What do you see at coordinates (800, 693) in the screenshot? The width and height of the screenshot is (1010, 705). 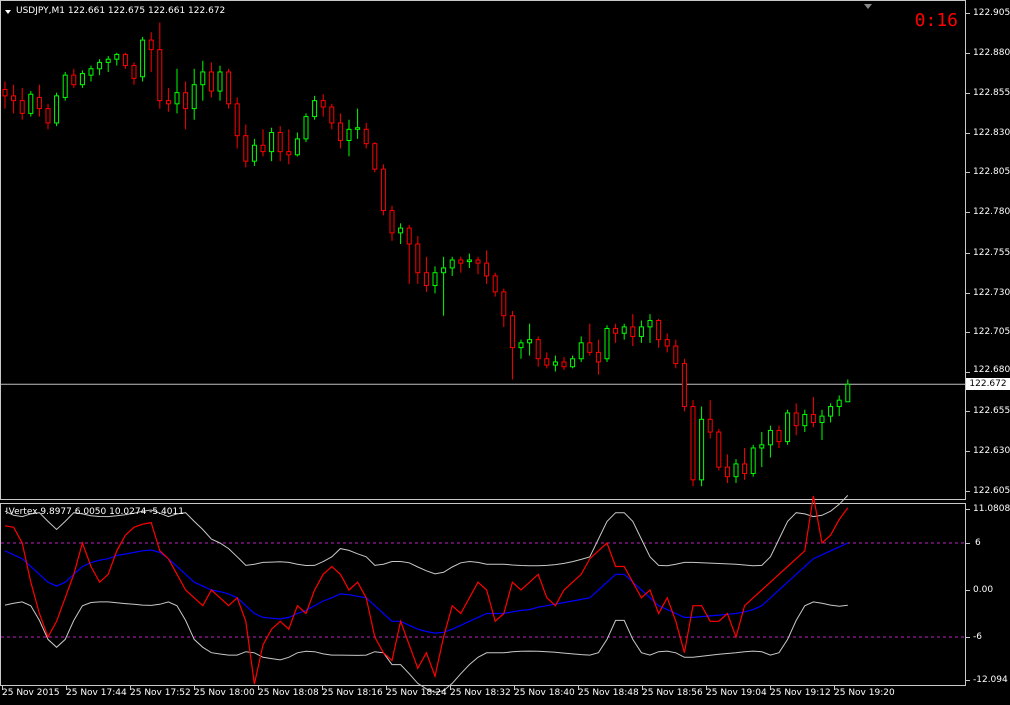 I see `time-label: 25 Nov 19:12` at bounding box center [800, 693].